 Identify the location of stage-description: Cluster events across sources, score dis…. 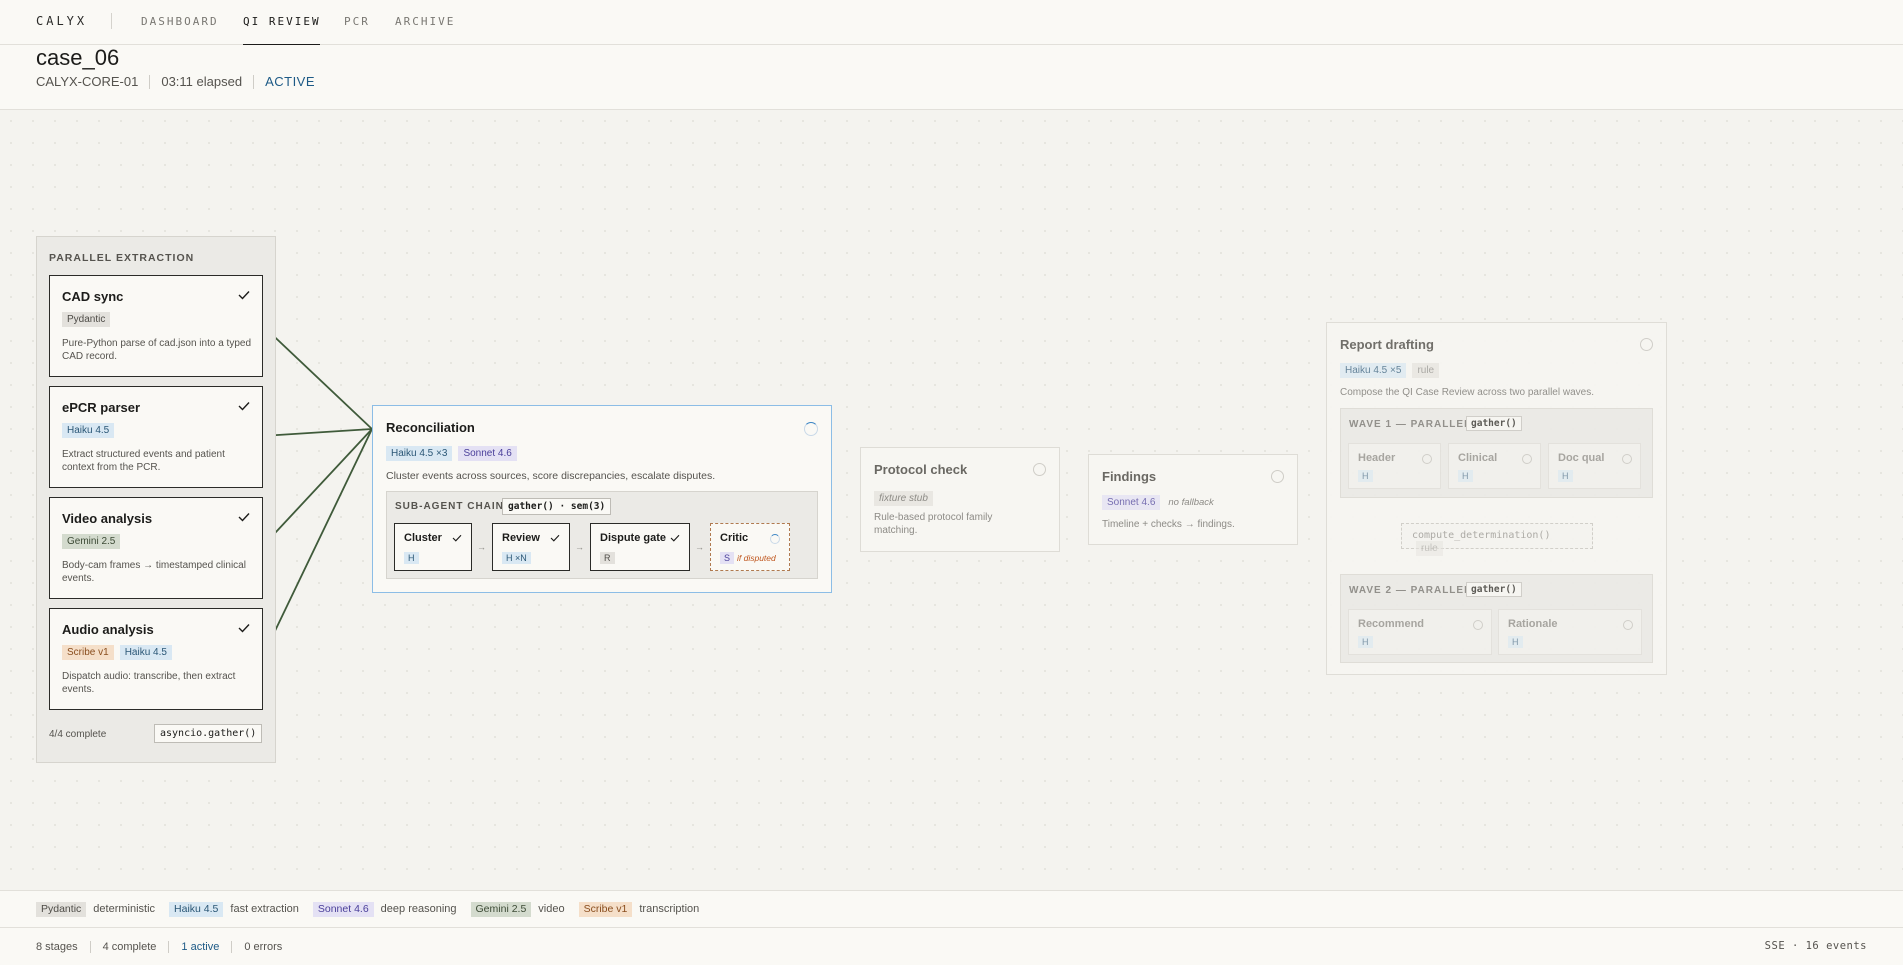
(551, 476).